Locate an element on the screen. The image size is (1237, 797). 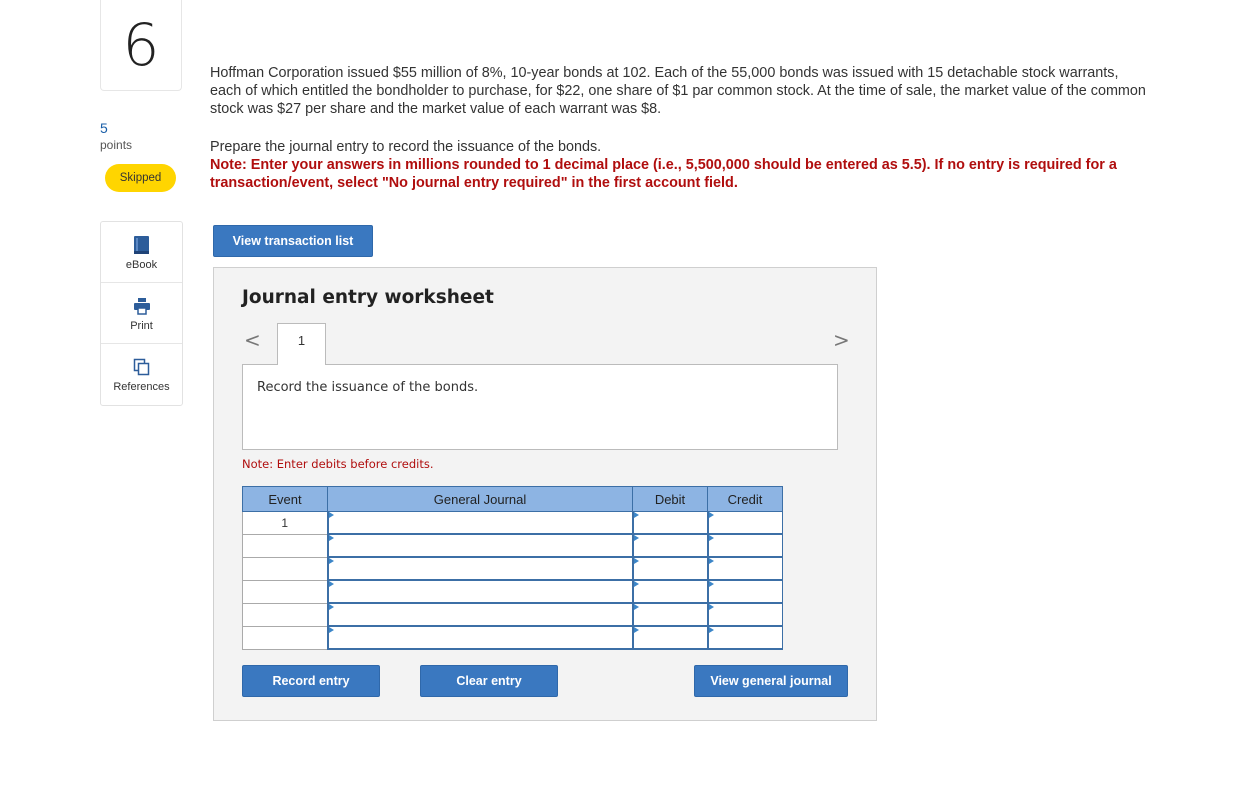
column-header-debit: Debit is located at coordinates (670, 499).